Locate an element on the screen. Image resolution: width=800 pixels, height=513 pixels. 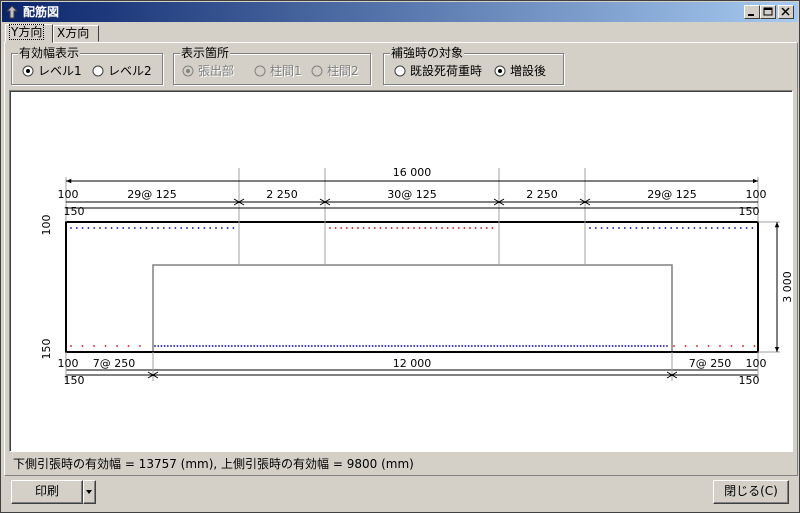
maximize-icon is located at coordinates (768, 11).